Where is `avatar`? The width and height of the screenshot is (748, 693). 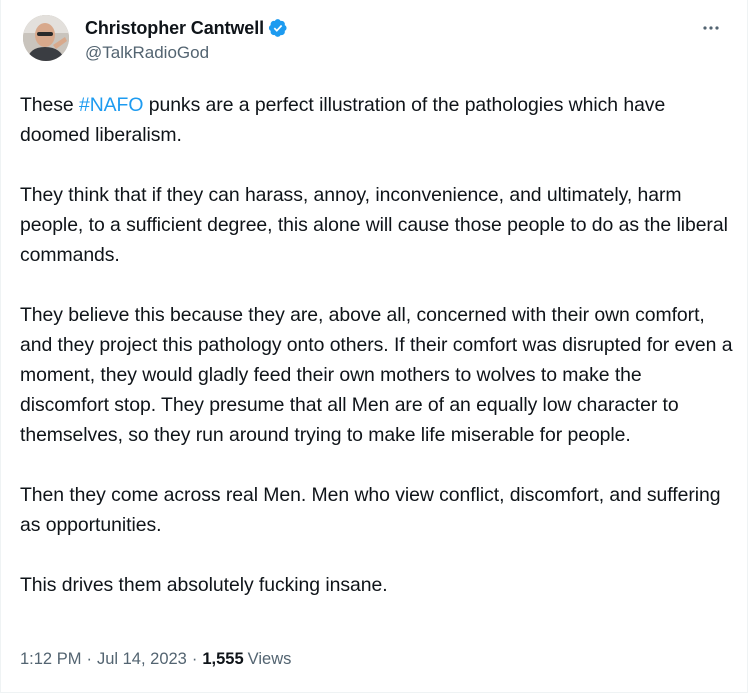 avatar is located at coordinates (46, 38).